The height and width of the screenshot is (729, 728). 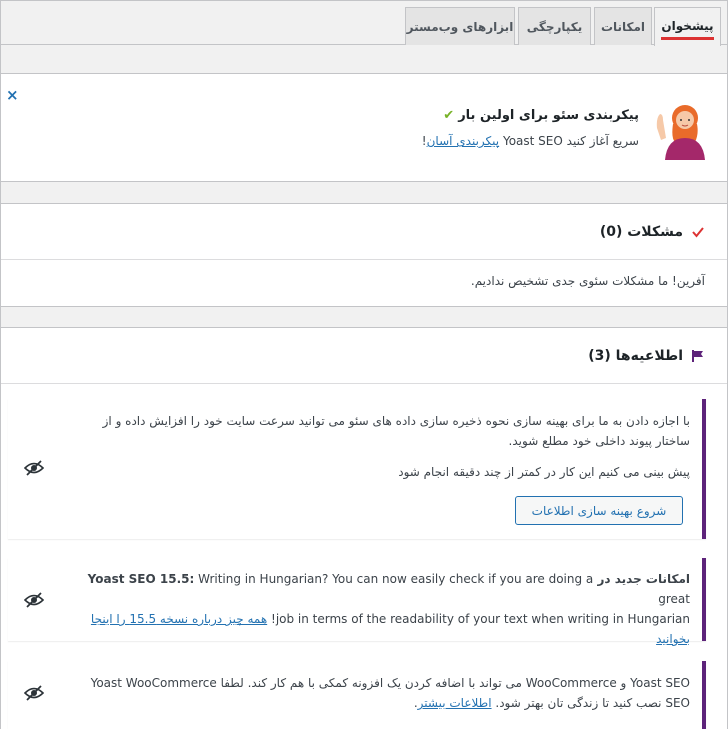 I want to click on problems-title: مشکلات (0), so click(x=641, y=231).